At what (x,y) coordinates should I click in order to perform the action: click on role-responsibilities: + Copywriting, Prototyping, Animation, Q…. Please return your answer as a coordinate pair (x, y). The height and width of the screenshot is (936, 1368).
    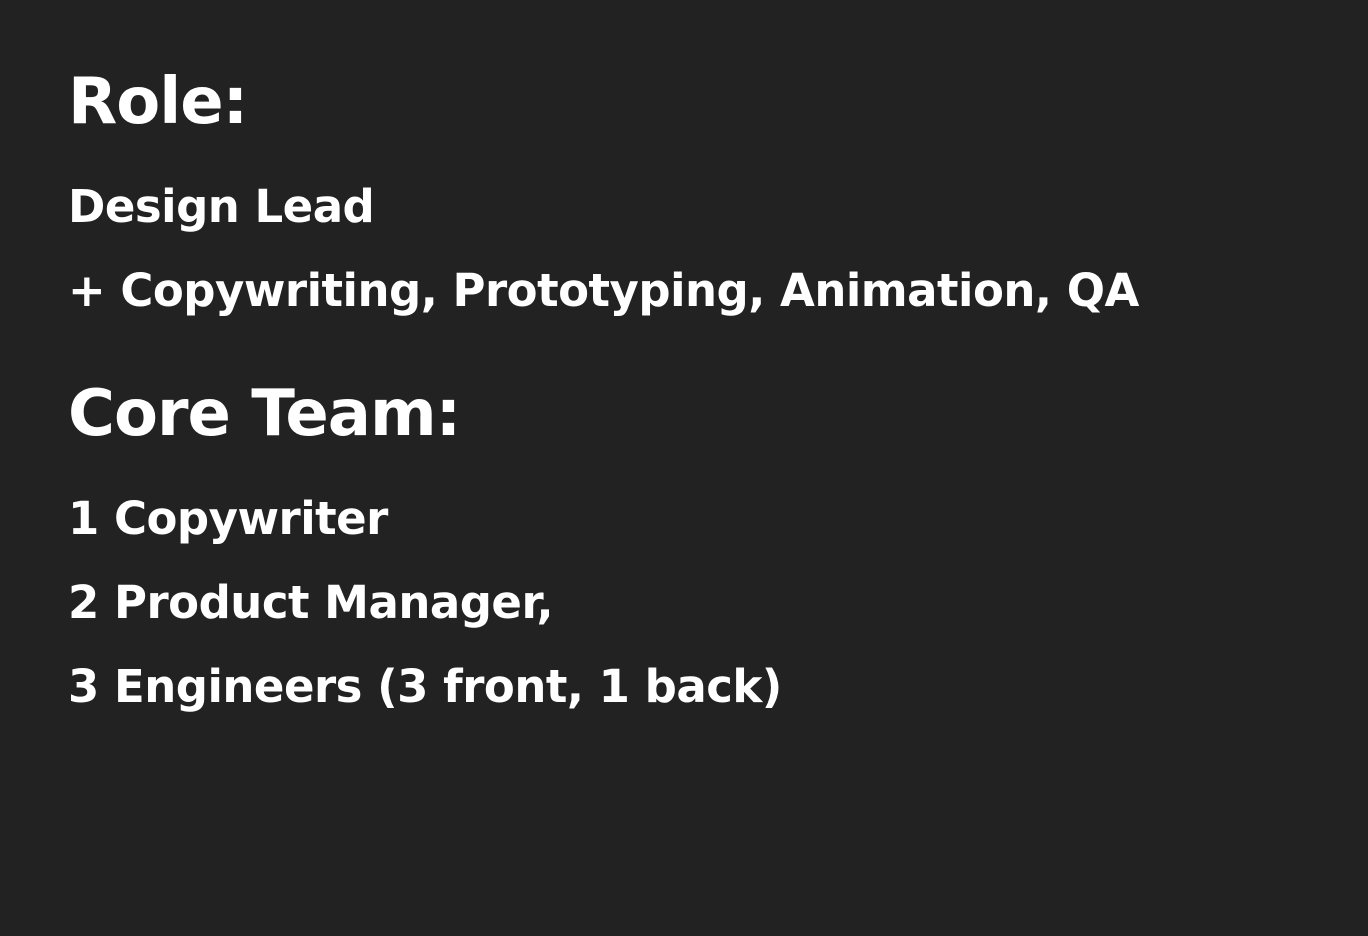
    Looking at the image, I should click on (603, 290).